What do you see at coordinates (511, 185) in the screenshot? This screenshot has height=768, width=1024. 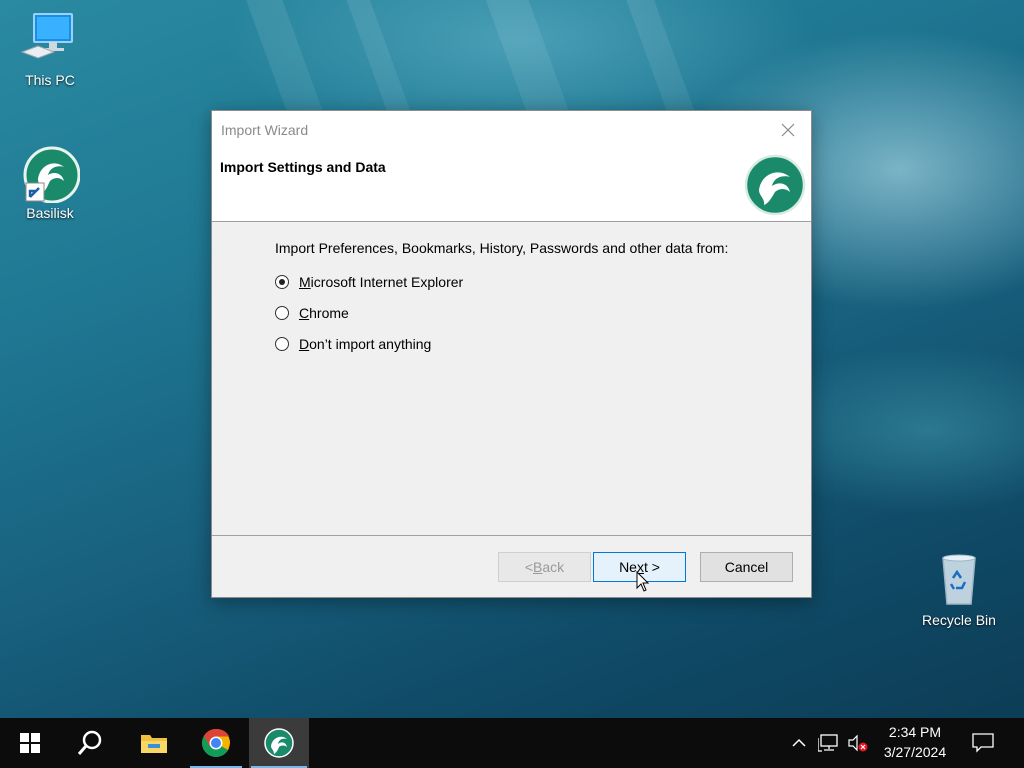 I see `wizard-header: Import Settings and Data` at bounding box center [511, 185].